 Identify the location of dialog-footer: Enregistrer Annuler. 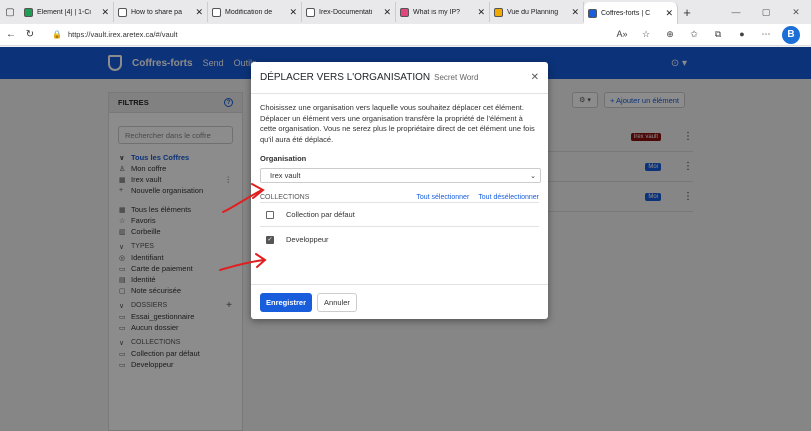
(399, 301).